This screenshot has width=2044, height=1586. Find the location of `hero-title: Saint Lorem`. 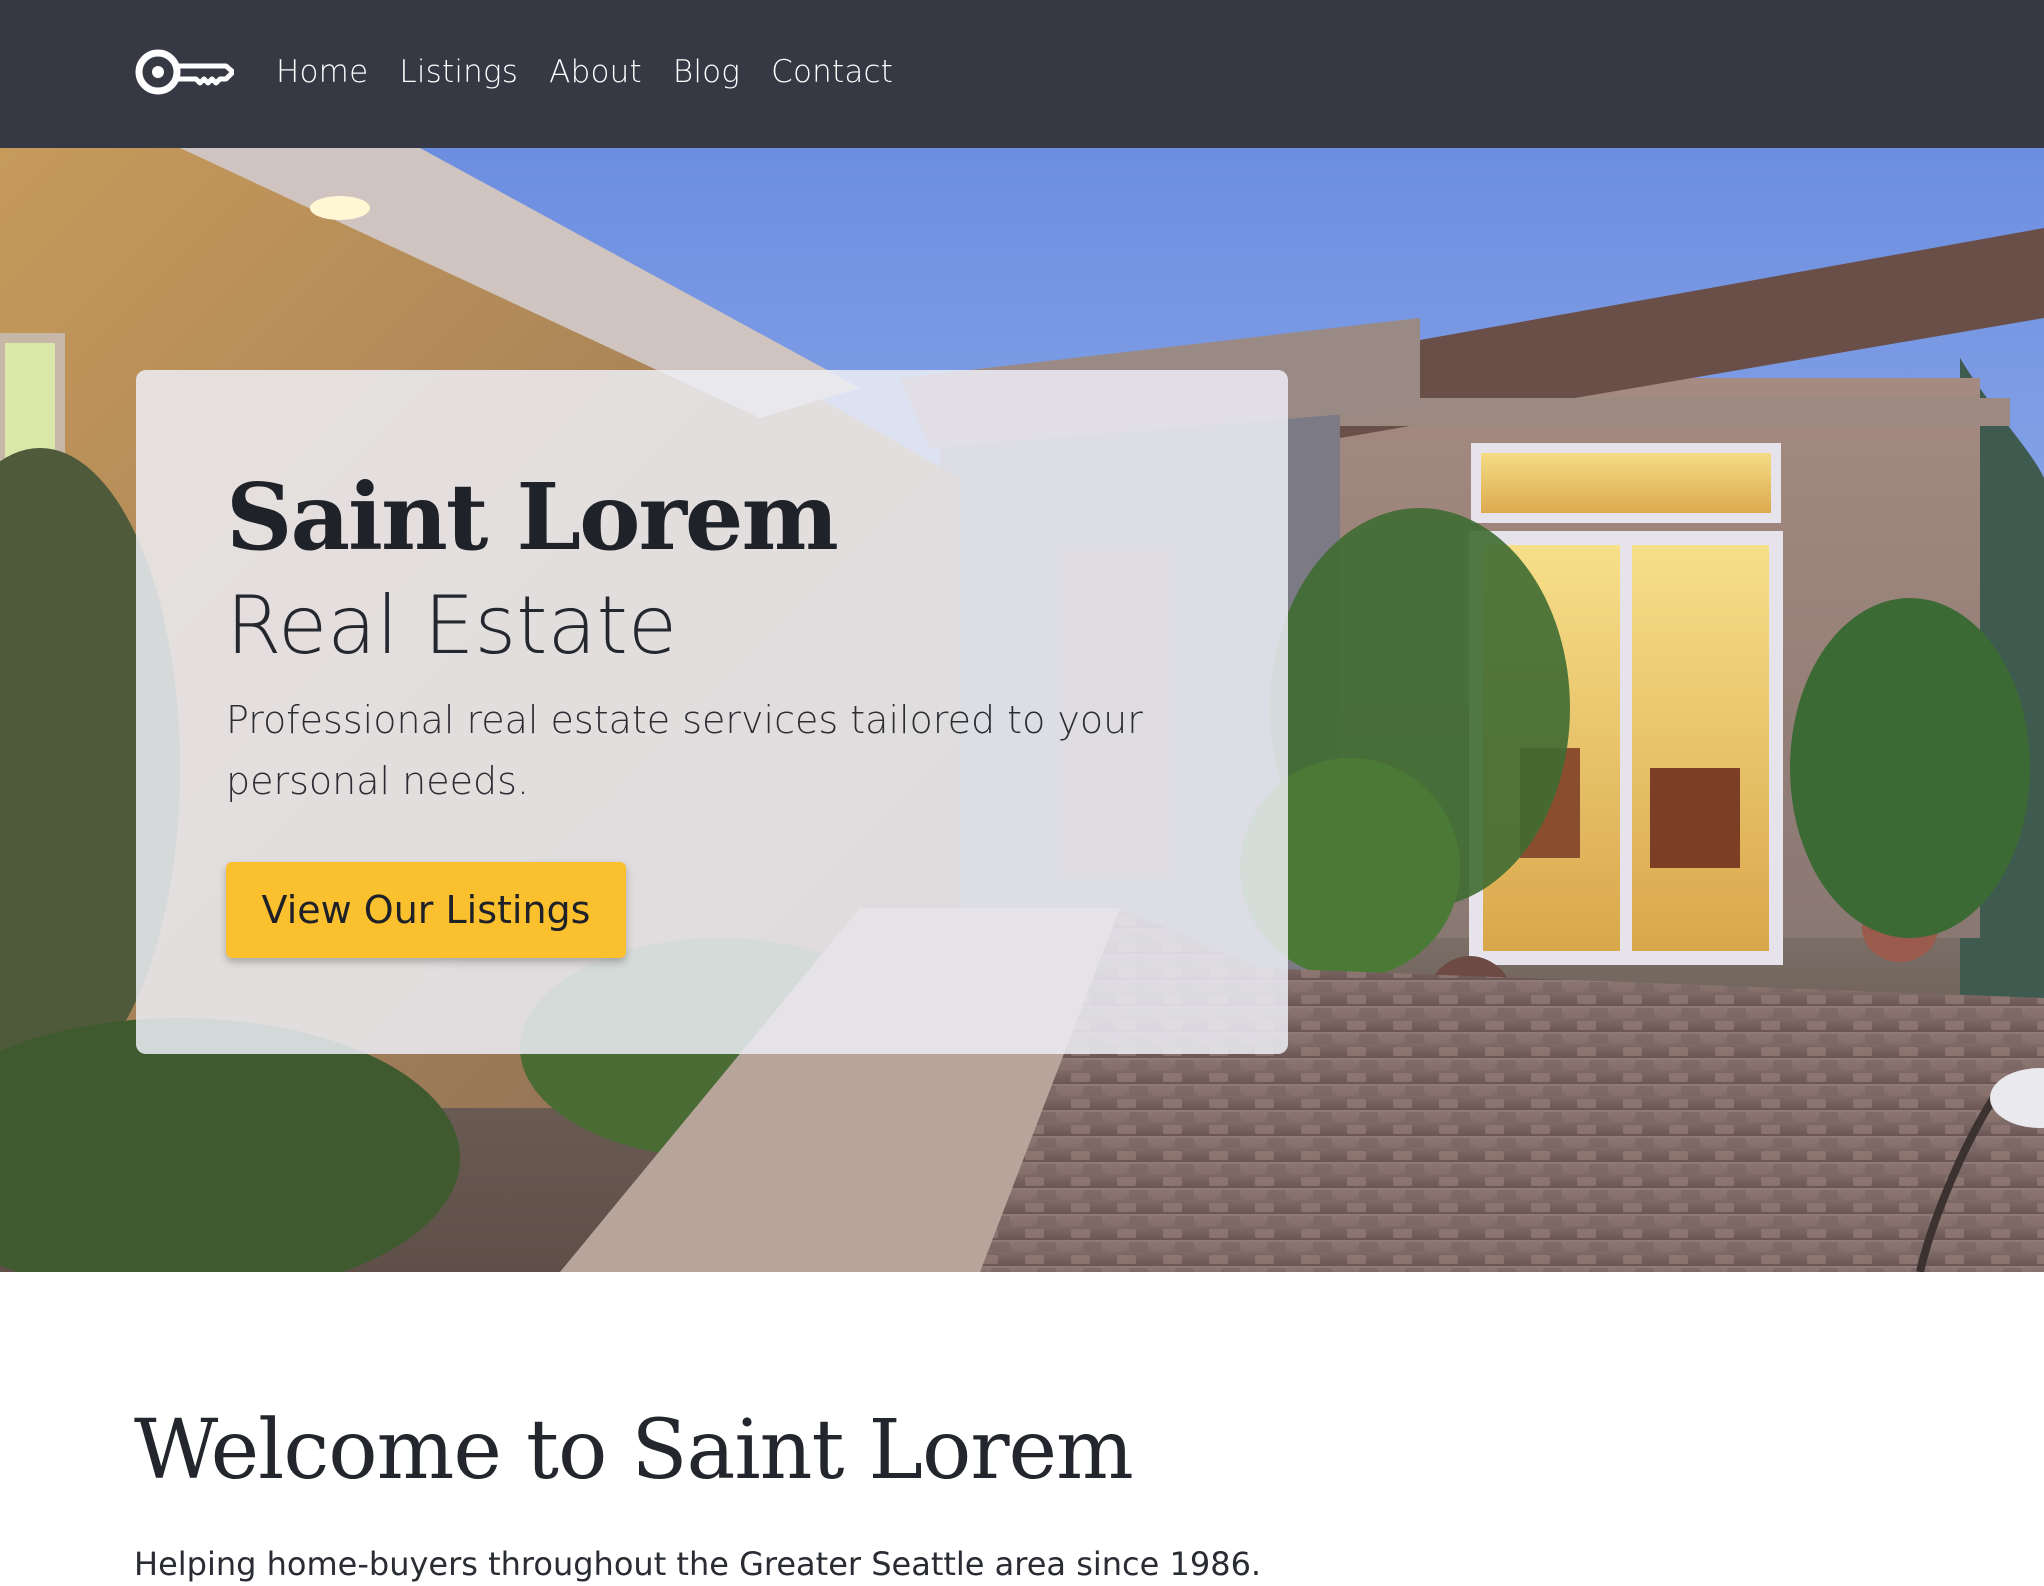

hero-title: Saint Lorem is located at coordinates (532, 517).